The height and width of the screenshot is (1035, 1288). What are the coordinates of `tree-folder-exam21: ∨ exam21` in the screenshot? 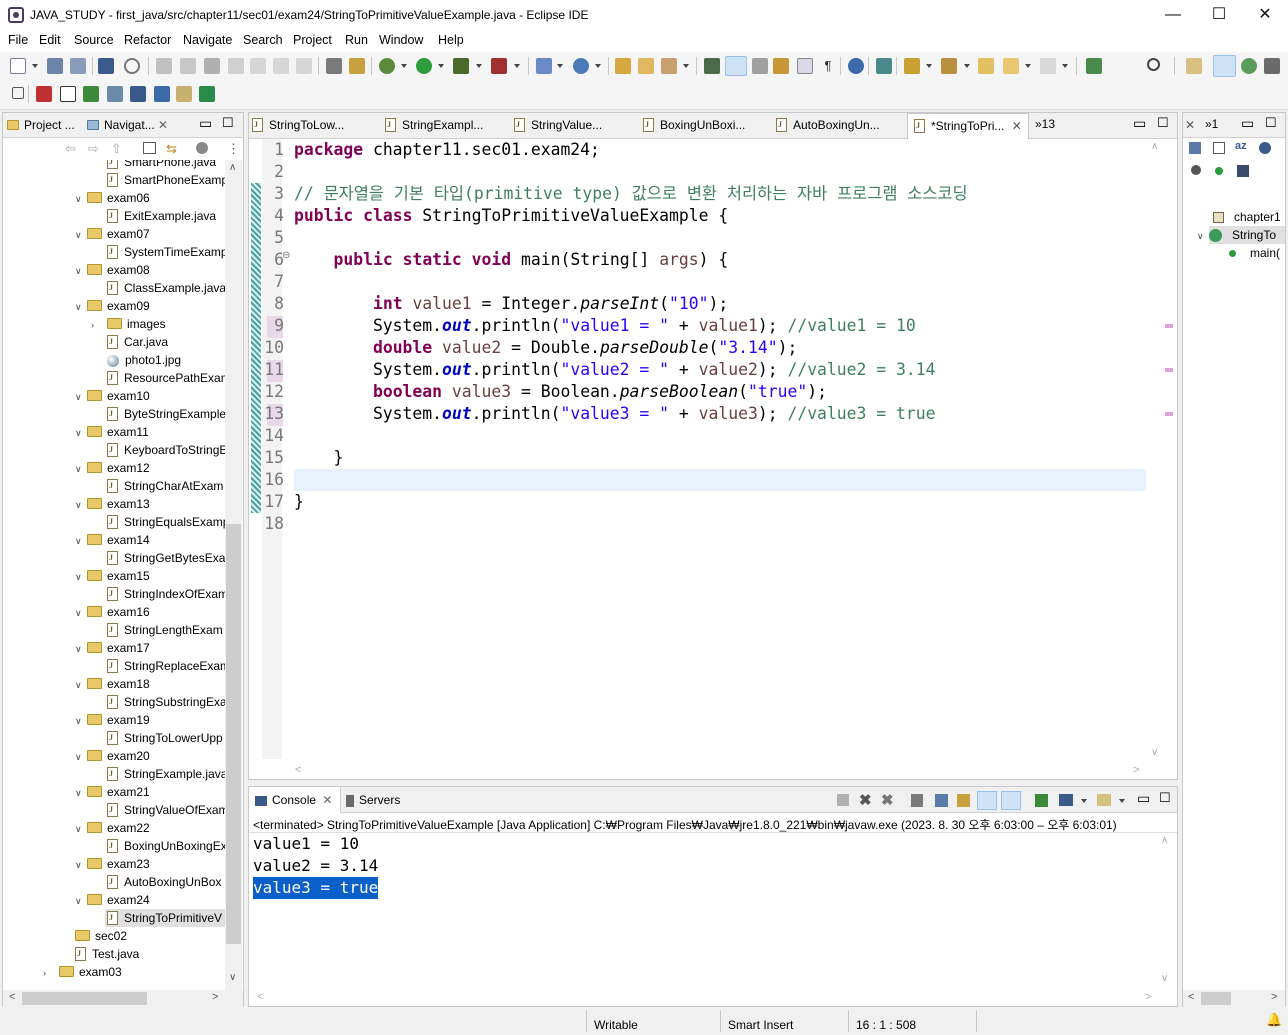 It's located at (112, 792).